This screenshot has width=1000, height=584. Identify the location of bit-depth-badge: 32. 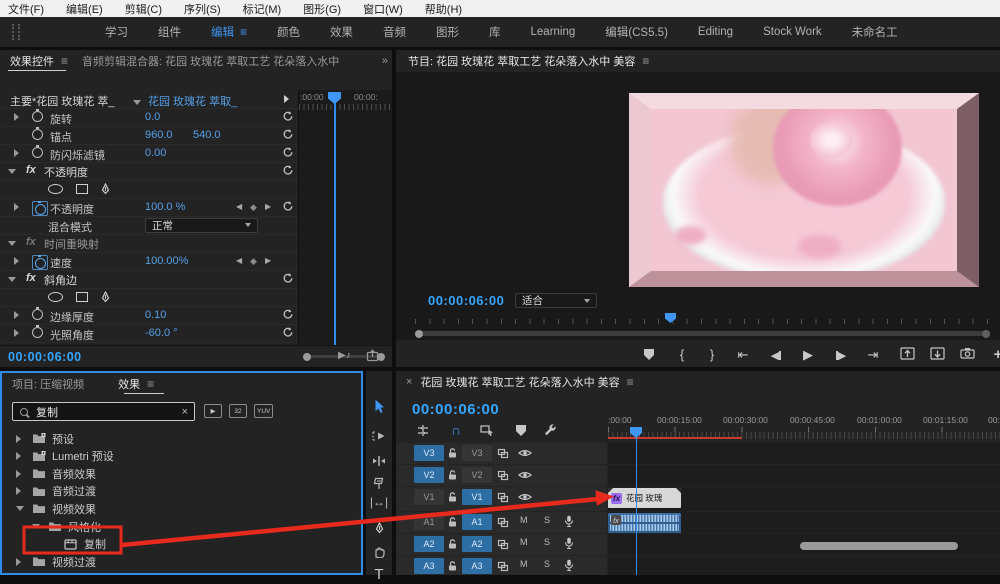
(238, 411).